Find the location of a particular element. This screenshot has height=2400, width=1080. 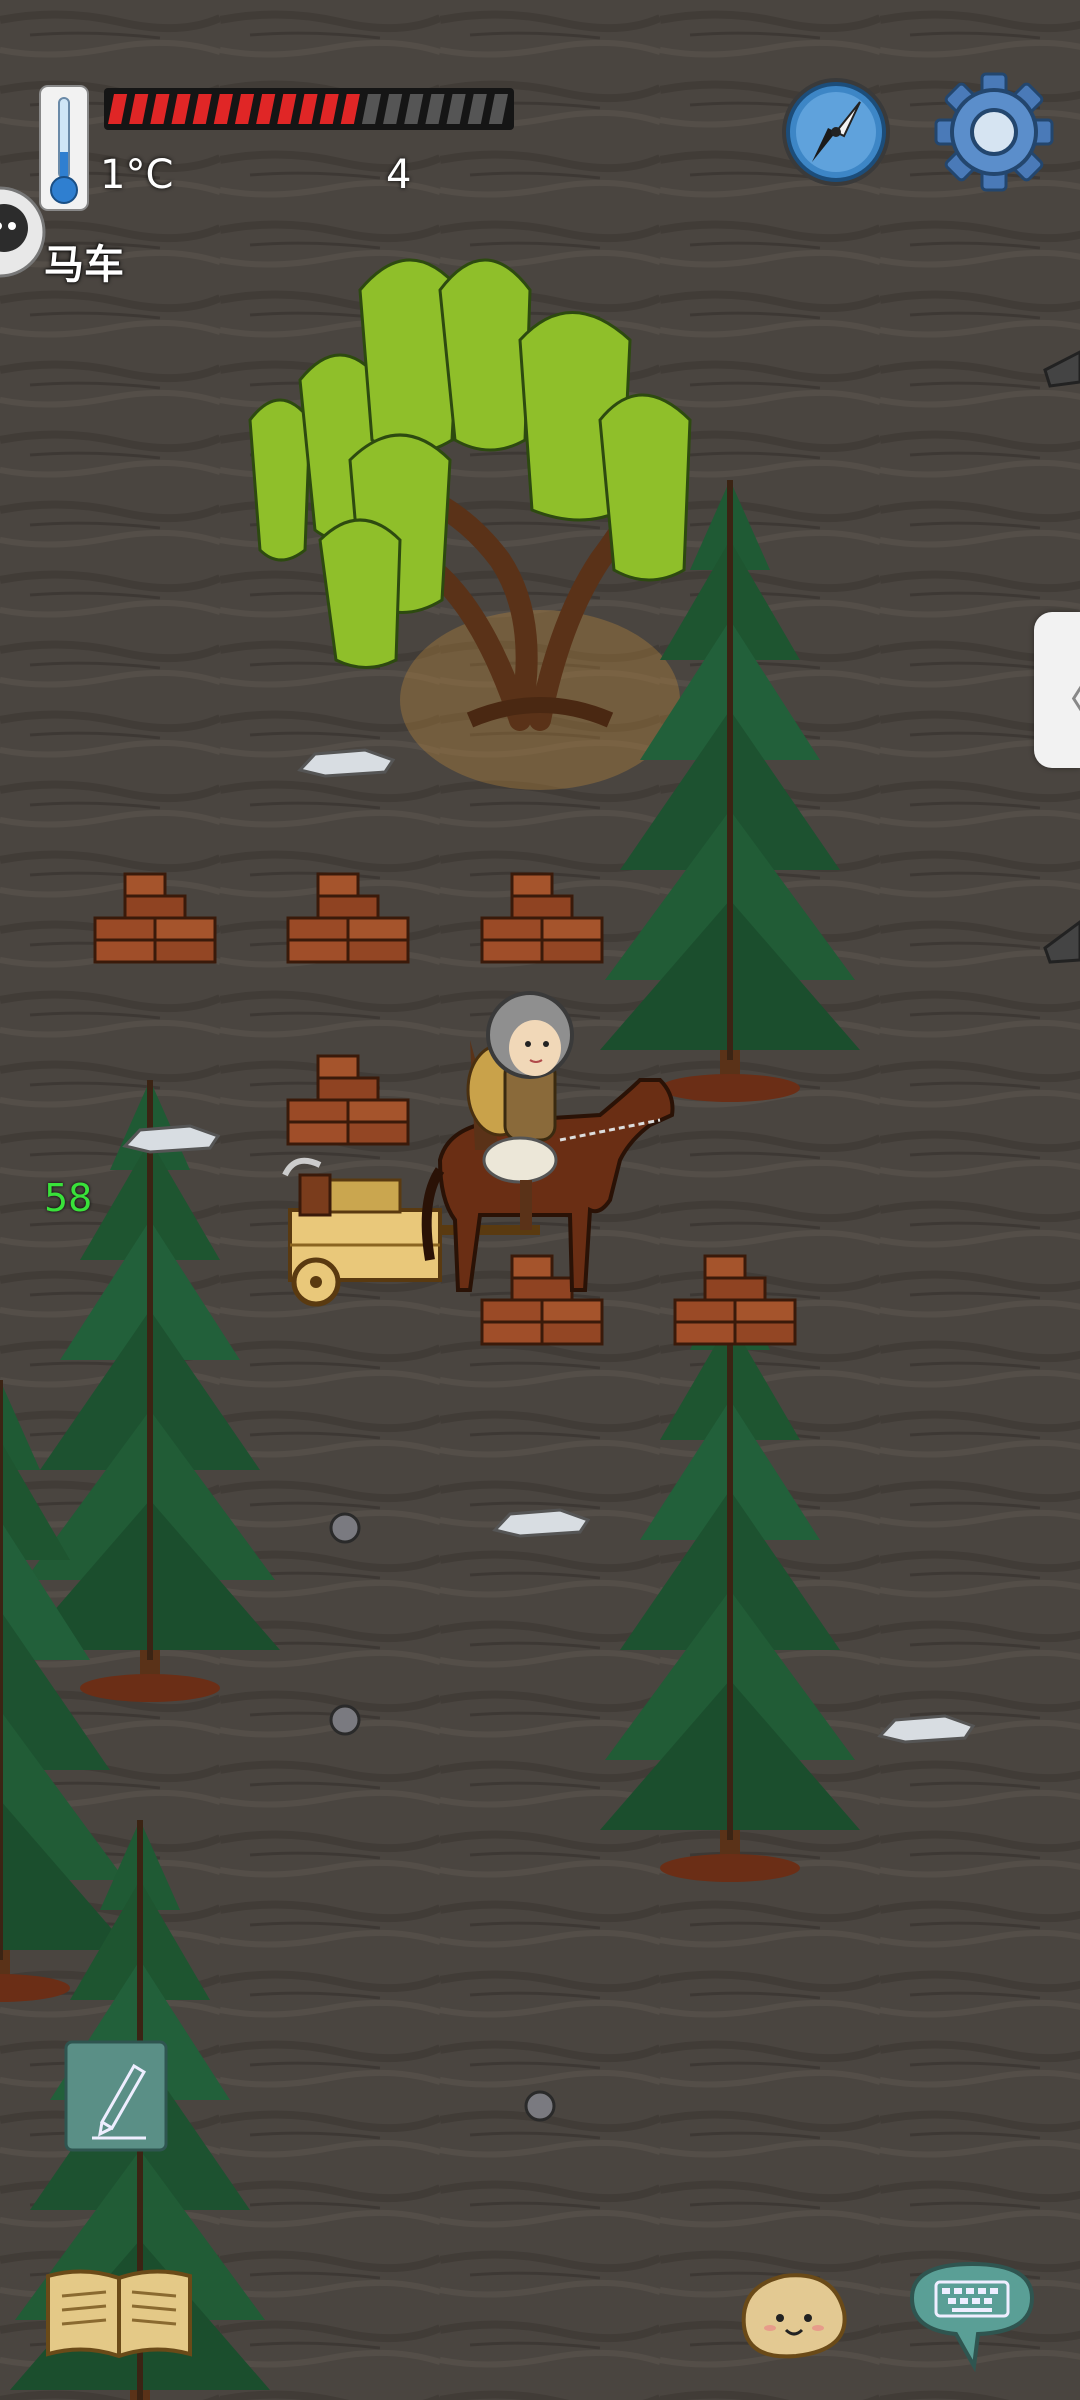

potato-face-icon is located at coordinates (794, 2316).